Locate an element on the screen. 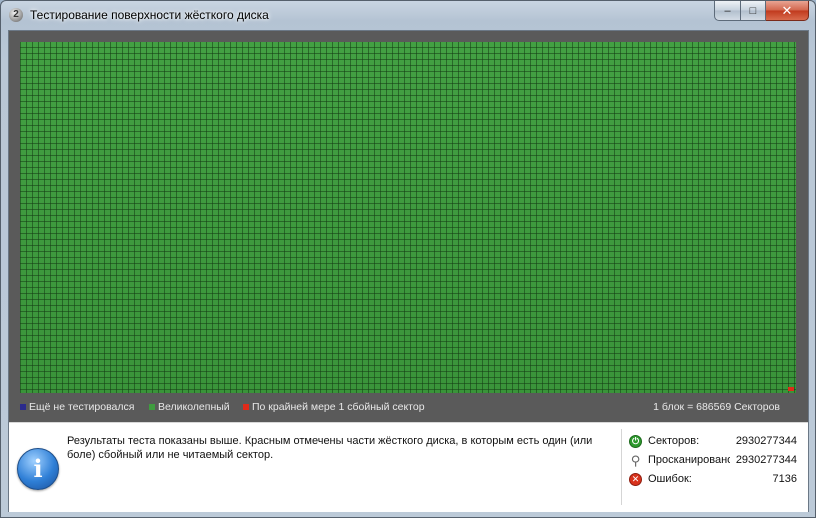 The height and width of the screenshot is (518, 816). close-button: ✕ is located at coordinates (787, 11).